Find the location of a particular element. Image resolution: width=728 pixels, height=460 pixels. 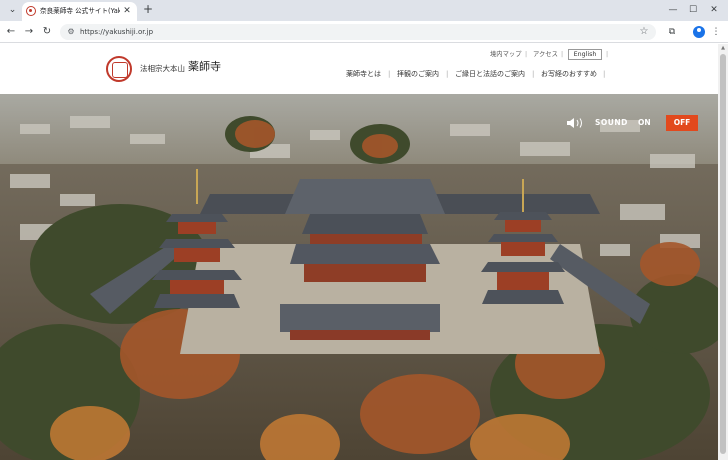

forward-arrow-icon: → is located at coordinates (29, 32).